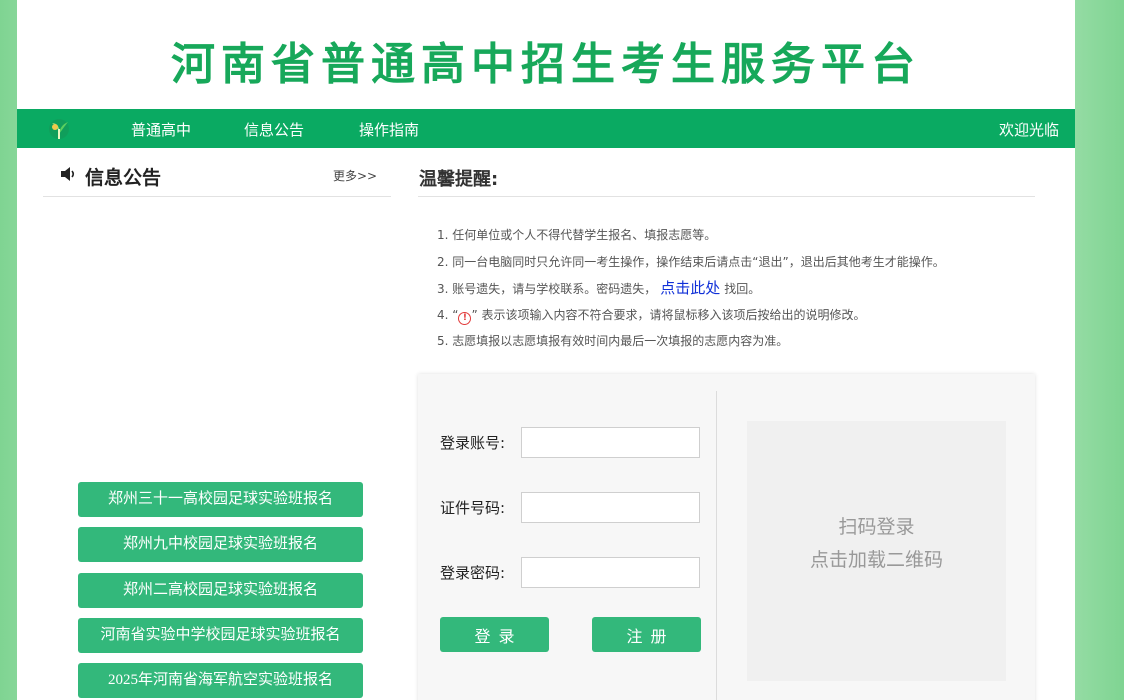 The height and width of the screenshot is (700, 1124). Describe the element at coordinates (668, 314) in the screenshot. I see `tip-4-text-end: ” 表示该项输入内容不符合要求，请将鼠标移入该项后按给出的说明修改。` at that location.